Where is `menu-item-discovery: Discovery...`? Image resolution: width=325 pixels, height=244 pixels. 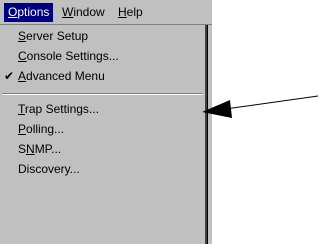 menu-item-discovery: Discovery... is located at coordinates (102, 169).